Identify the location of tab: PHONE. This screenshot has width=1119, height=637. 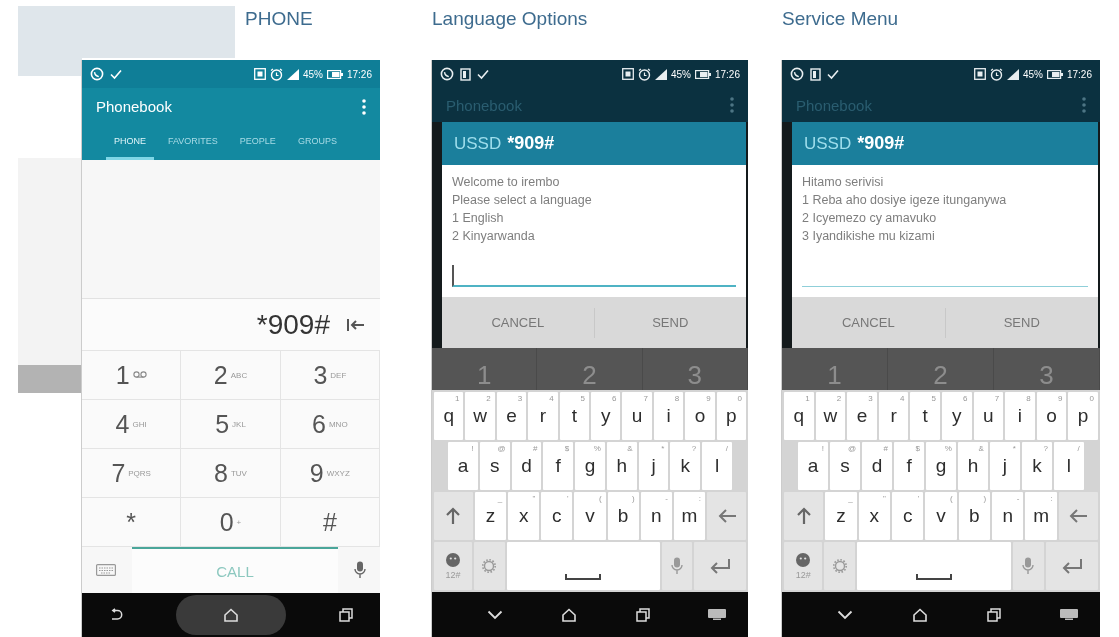
(130, 142).